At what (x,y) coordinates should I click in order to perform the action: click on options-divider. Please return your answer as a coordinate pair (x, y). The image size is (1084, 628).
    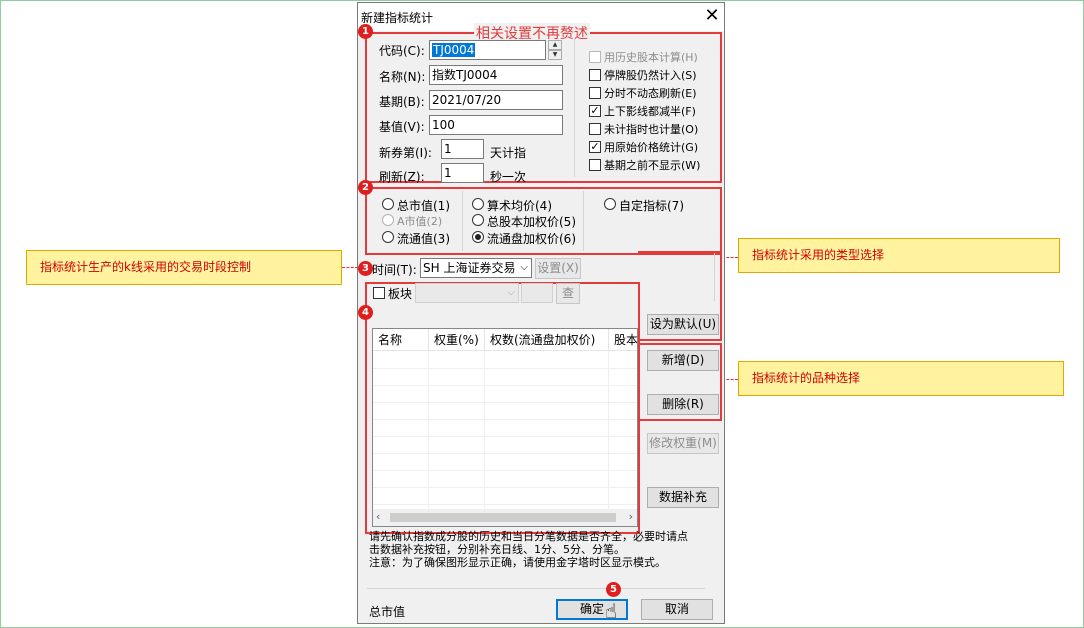
    Looking at the image, I should click on (574, 108).